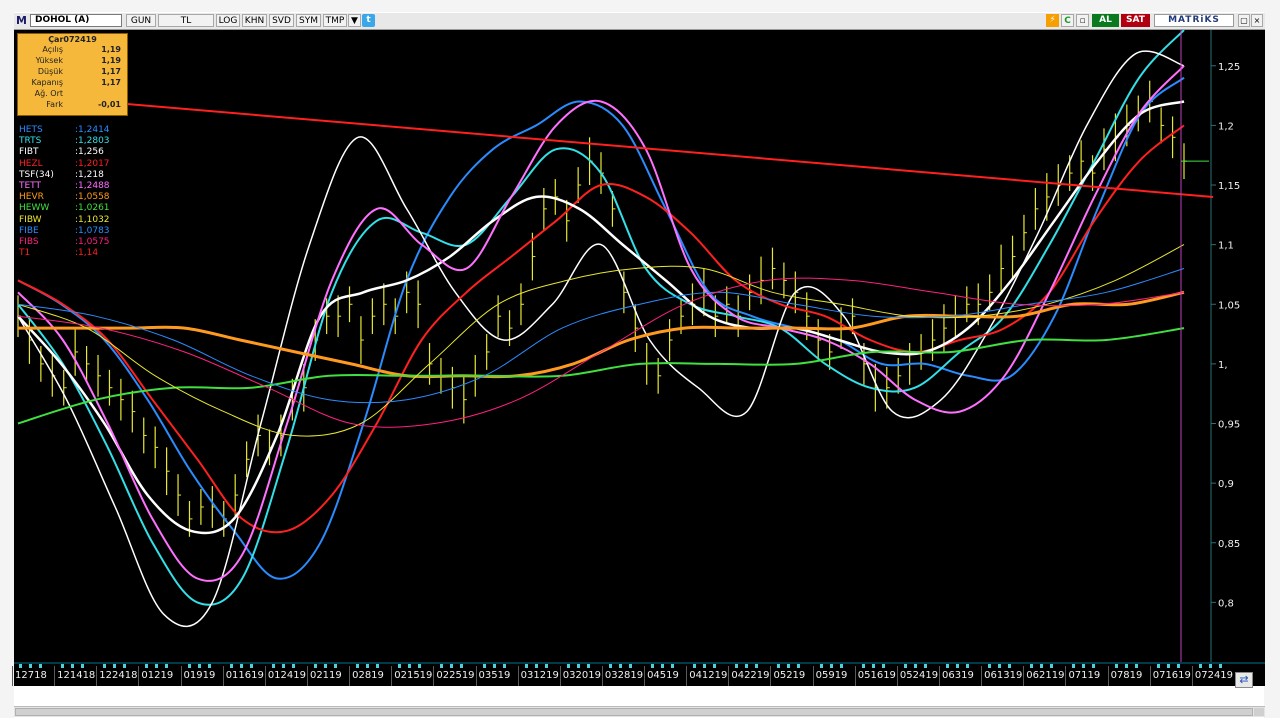  Describe the element at coordinates (30, 219) in the screenshot. I see `legend-name: FIBW` at that location.